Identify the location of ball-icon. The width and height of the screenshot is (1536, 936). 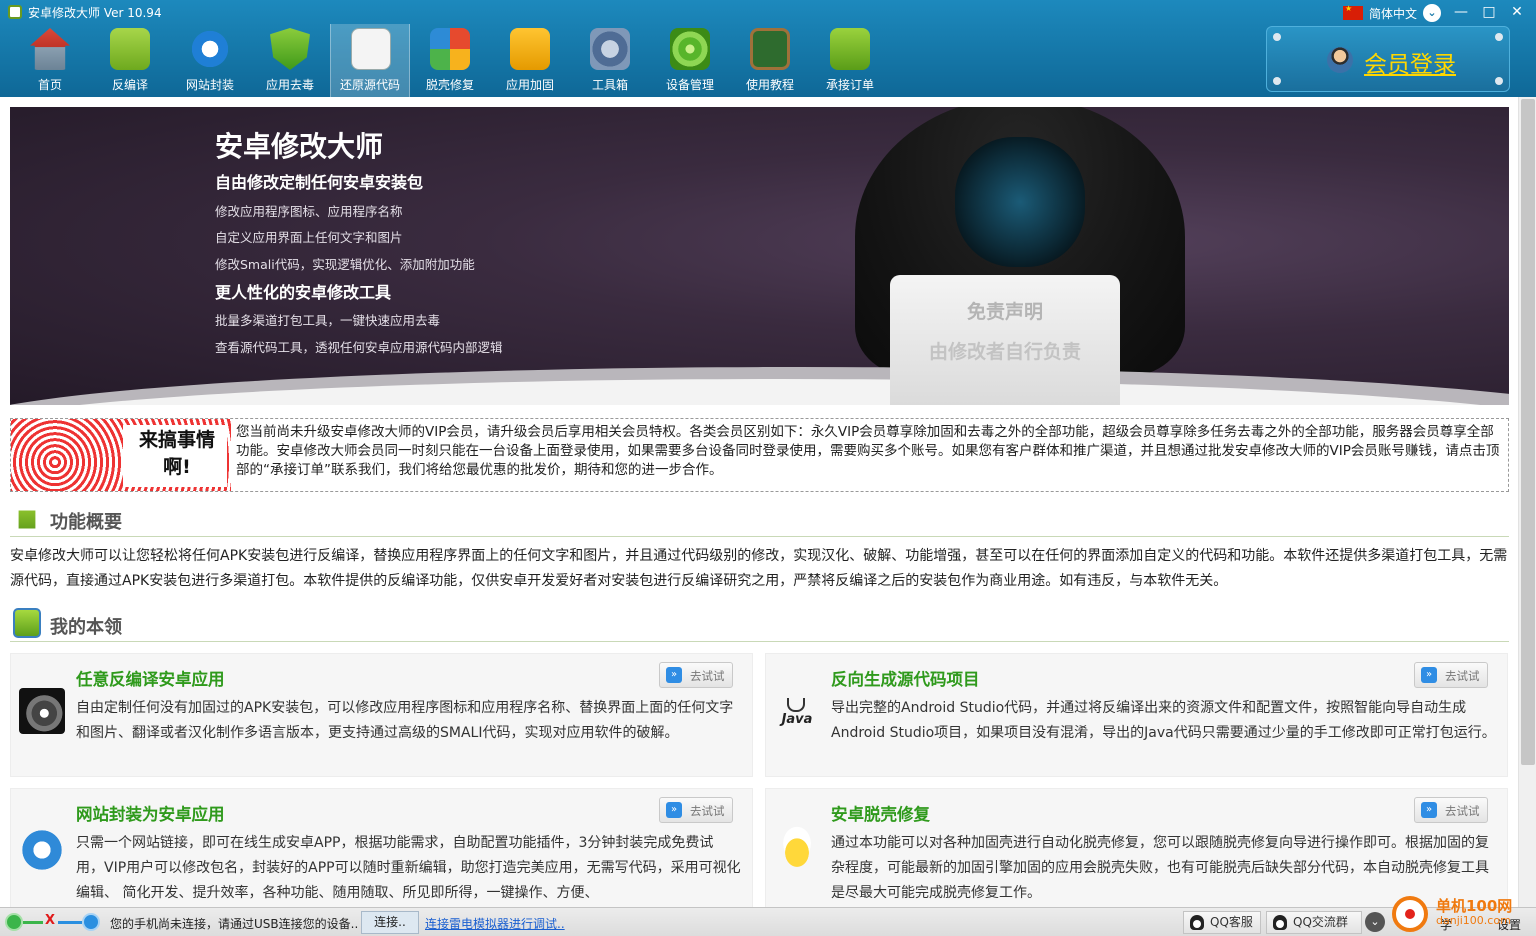
(450, 49).